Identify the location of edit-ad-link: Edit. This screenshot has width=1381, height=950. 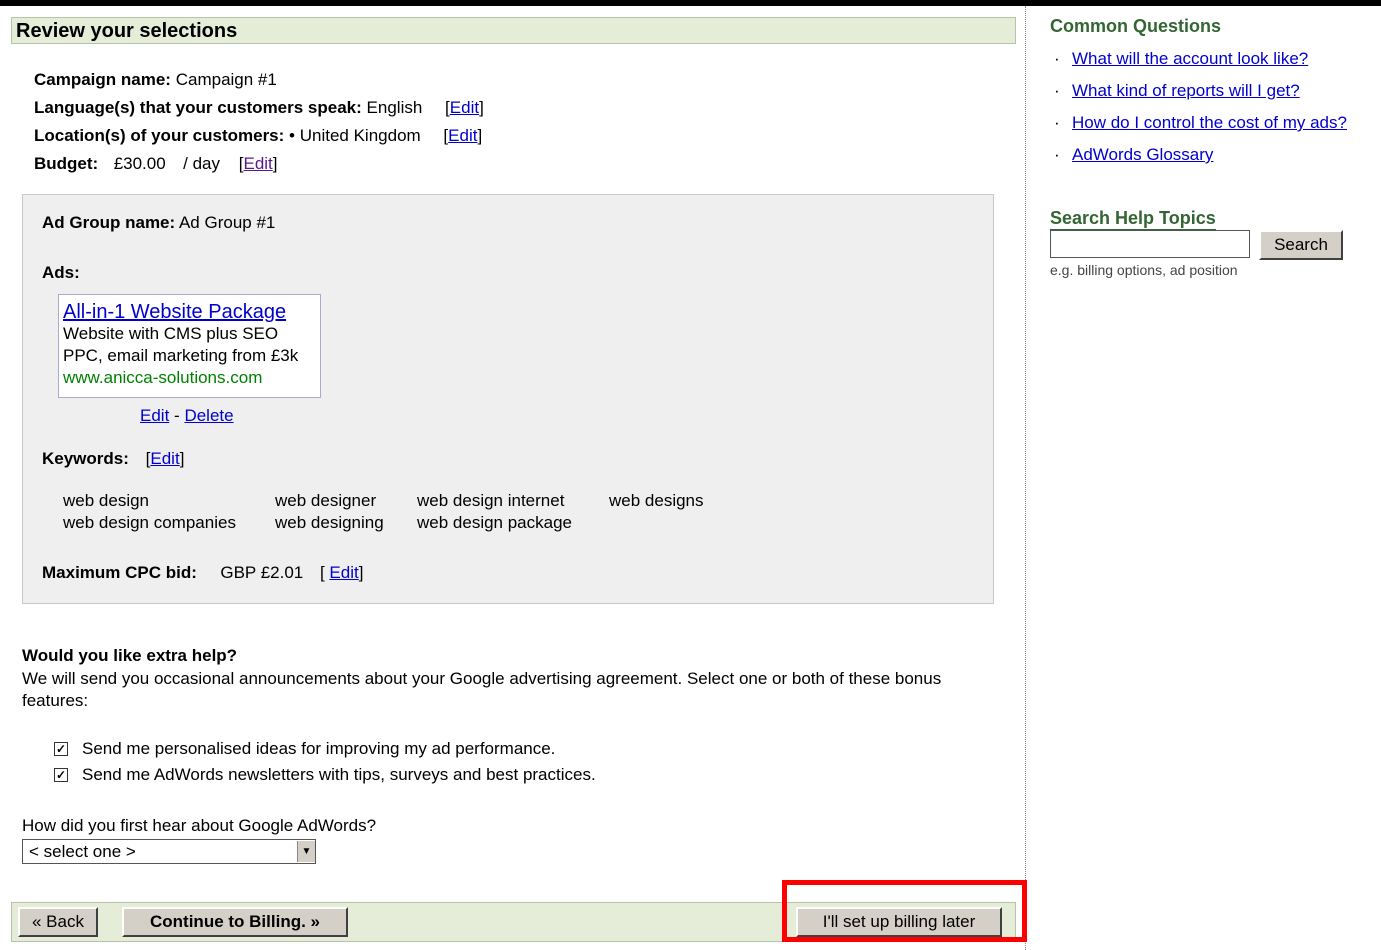
(154, 415).